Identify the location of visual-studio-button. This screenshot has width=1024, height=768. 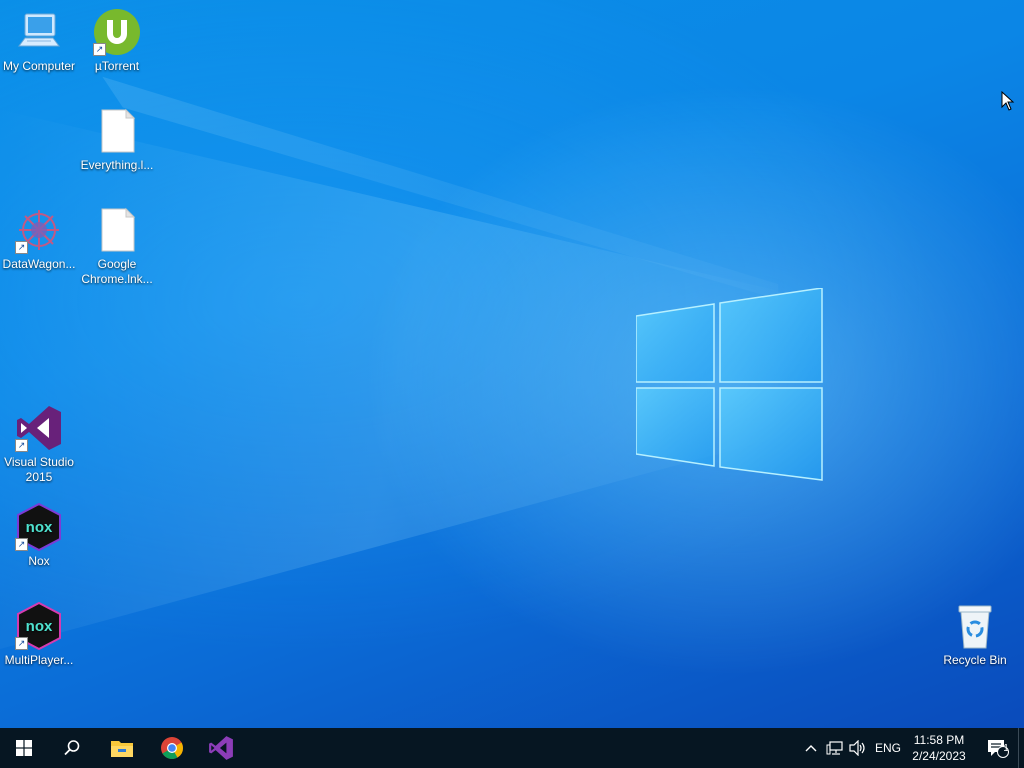
(221, 748).